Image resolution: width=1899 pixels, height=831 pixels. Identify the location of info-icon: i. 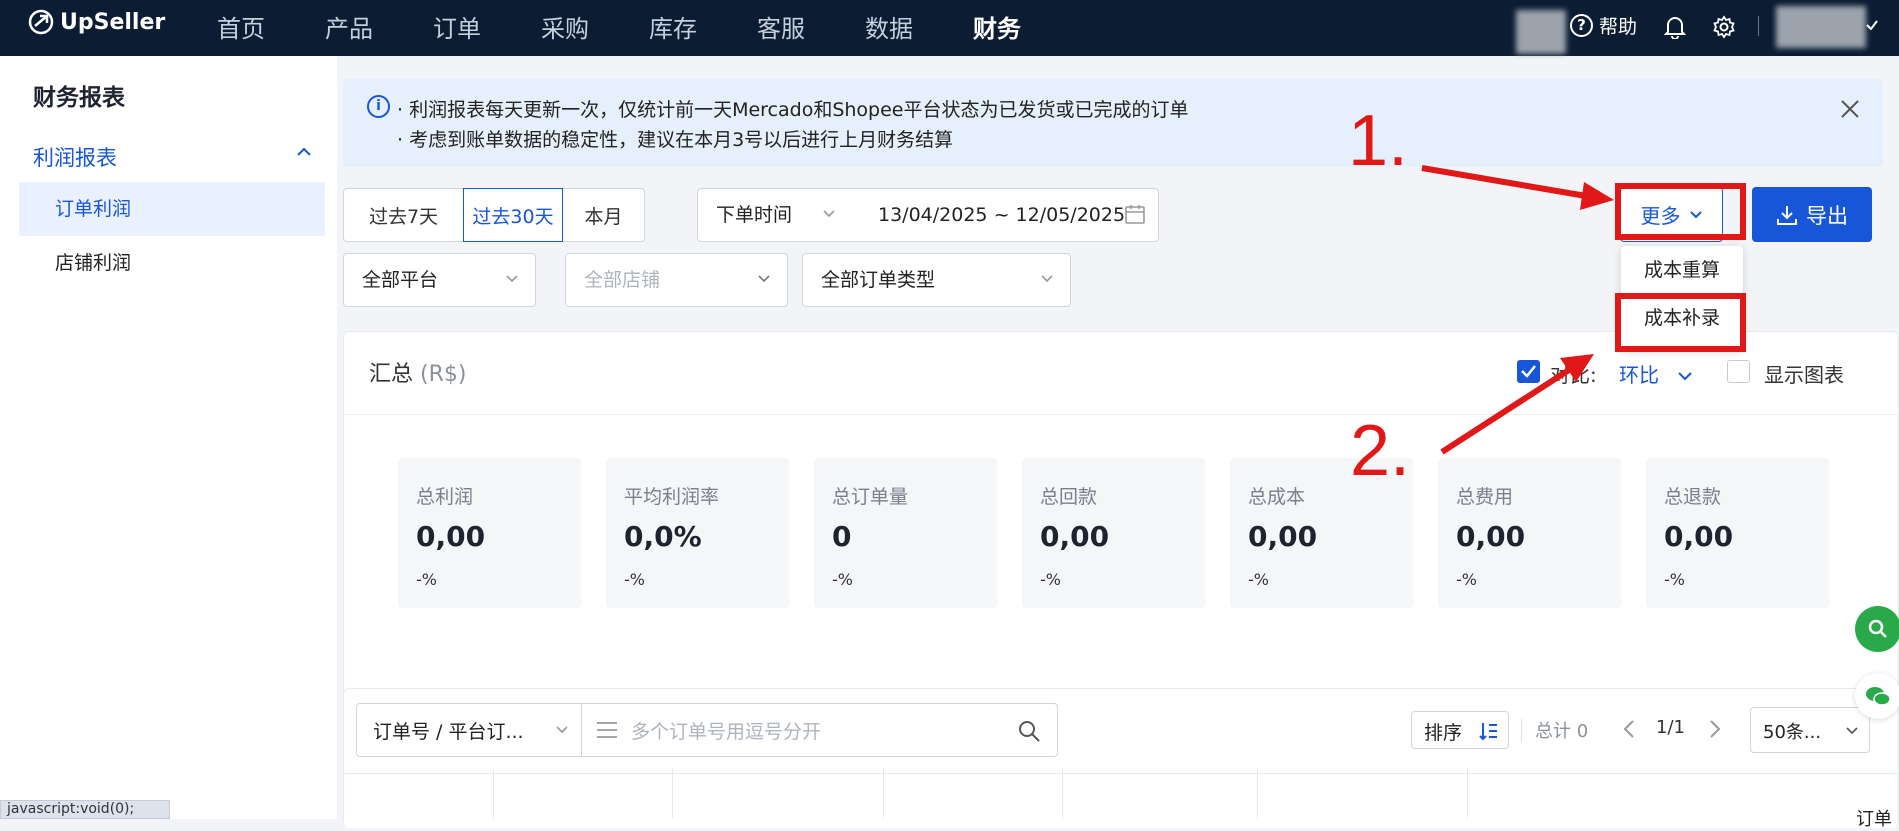
(378, 106).